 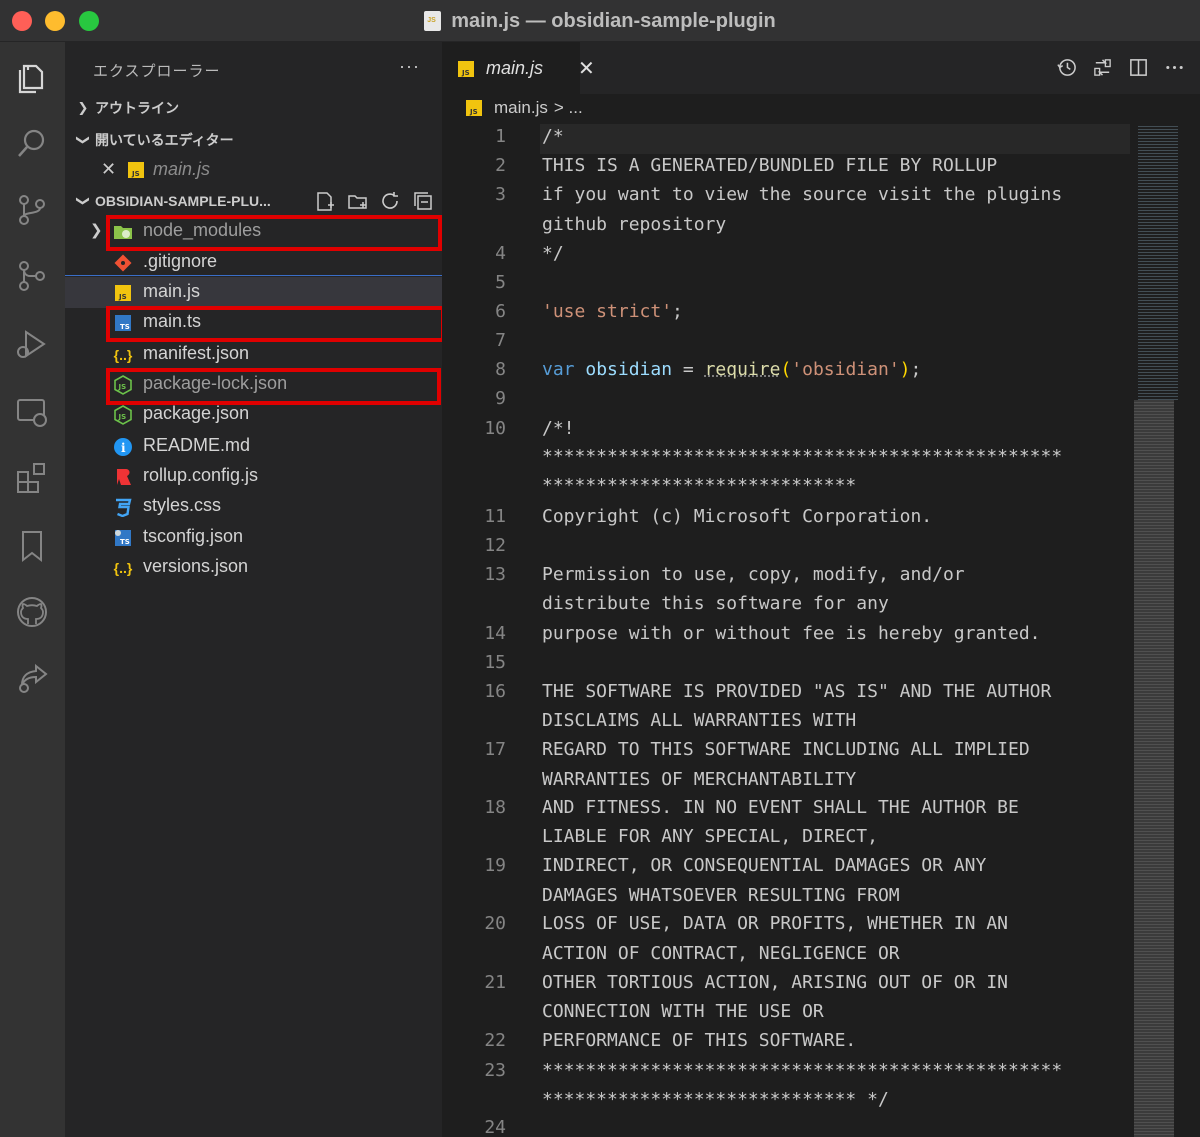 I want to click on timeline-history-icon, so click(x=1067, y=68).